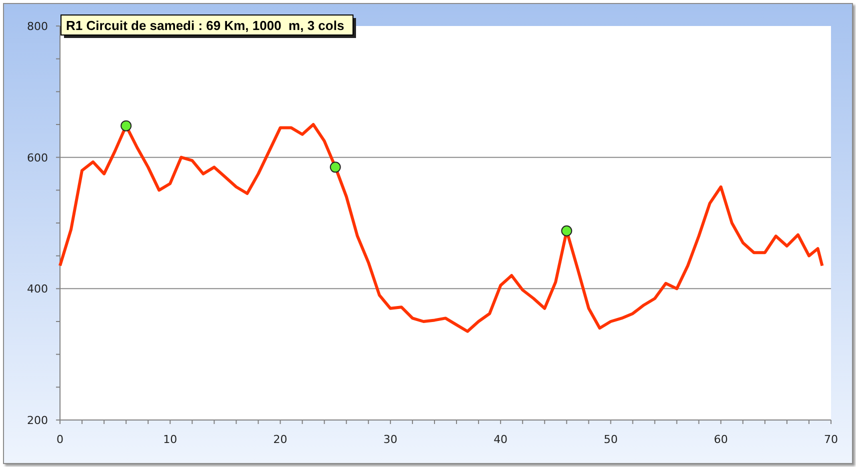 The width and height of the screenshot is (856, 467). Describe the element at coordinates (280, 439) in the screenshot. I see `x-tick-label: 20` at that location.